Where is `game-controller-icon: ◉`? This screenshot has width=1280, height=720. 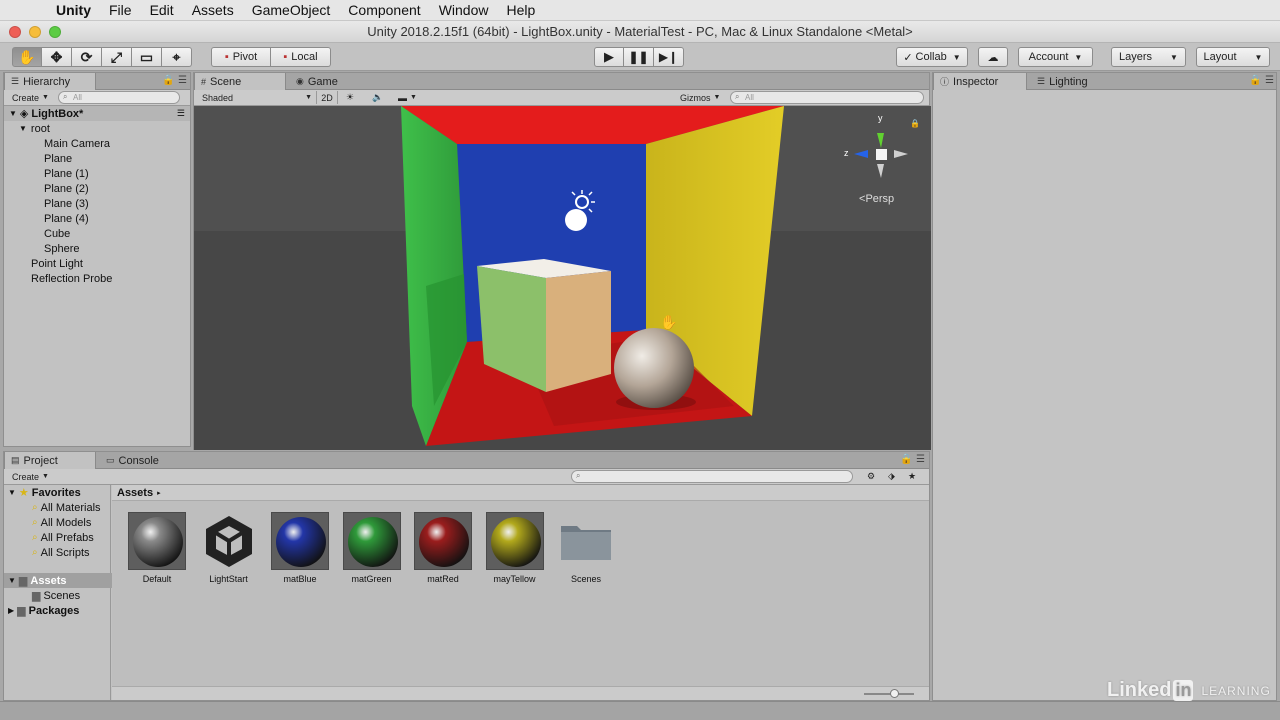
game-controller-icon: ◉ is located at coordinates (300, 81).